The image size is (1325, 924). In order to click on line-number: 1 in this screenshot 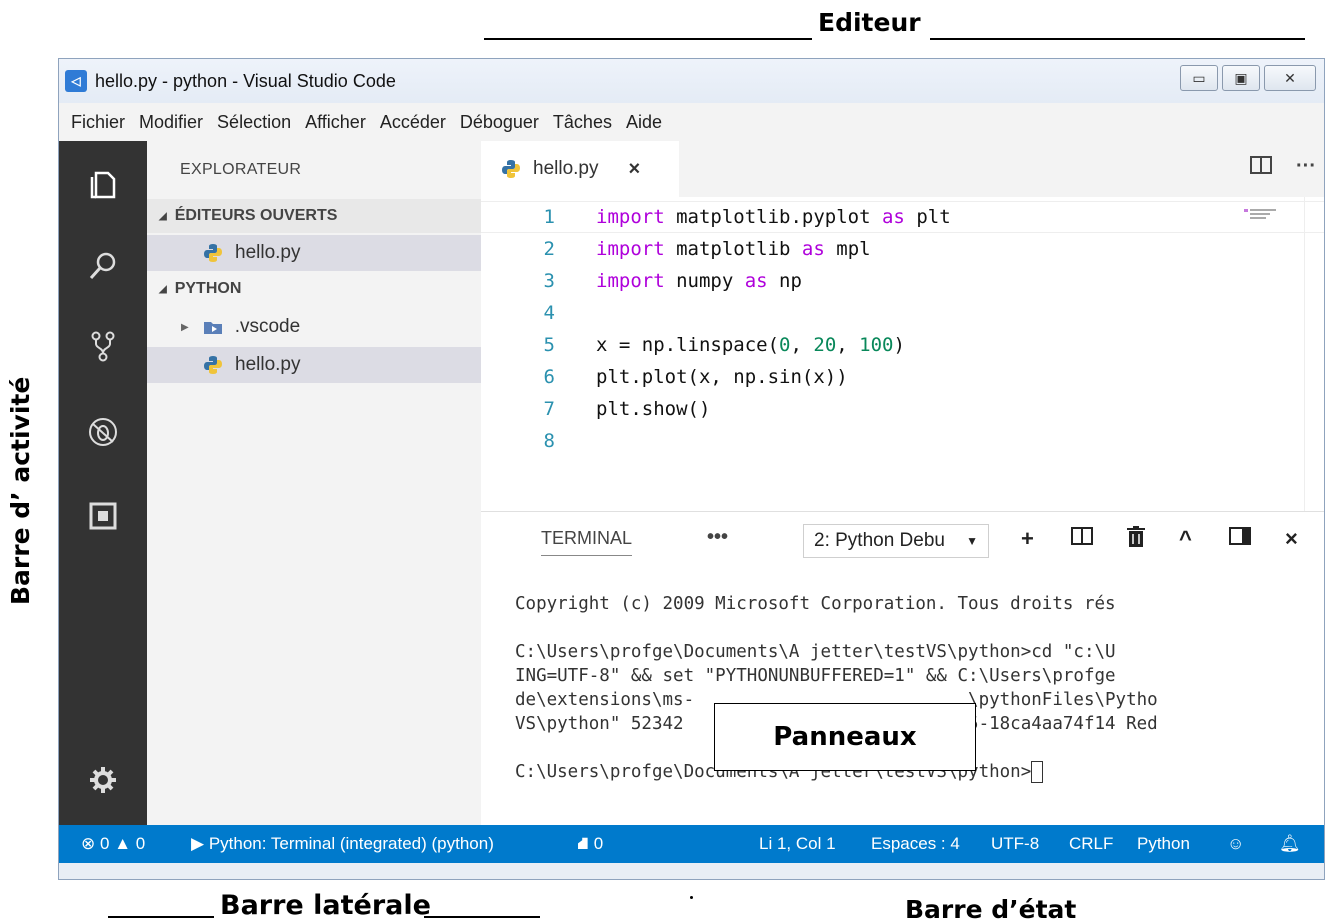, I will do `click(549, 217)`.